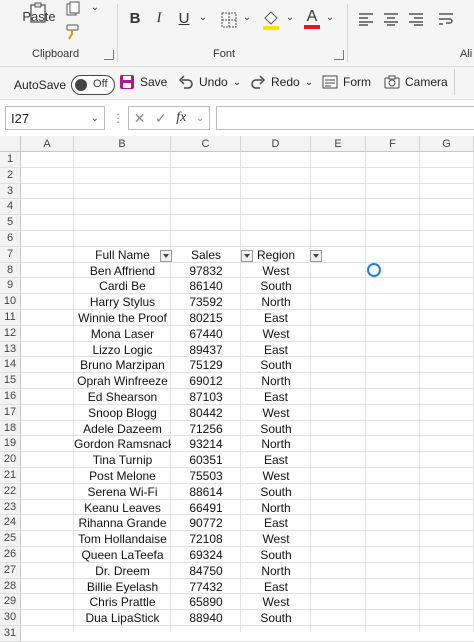  I want to click on function-dropdown-icon: ⌄, so click(200, 118).